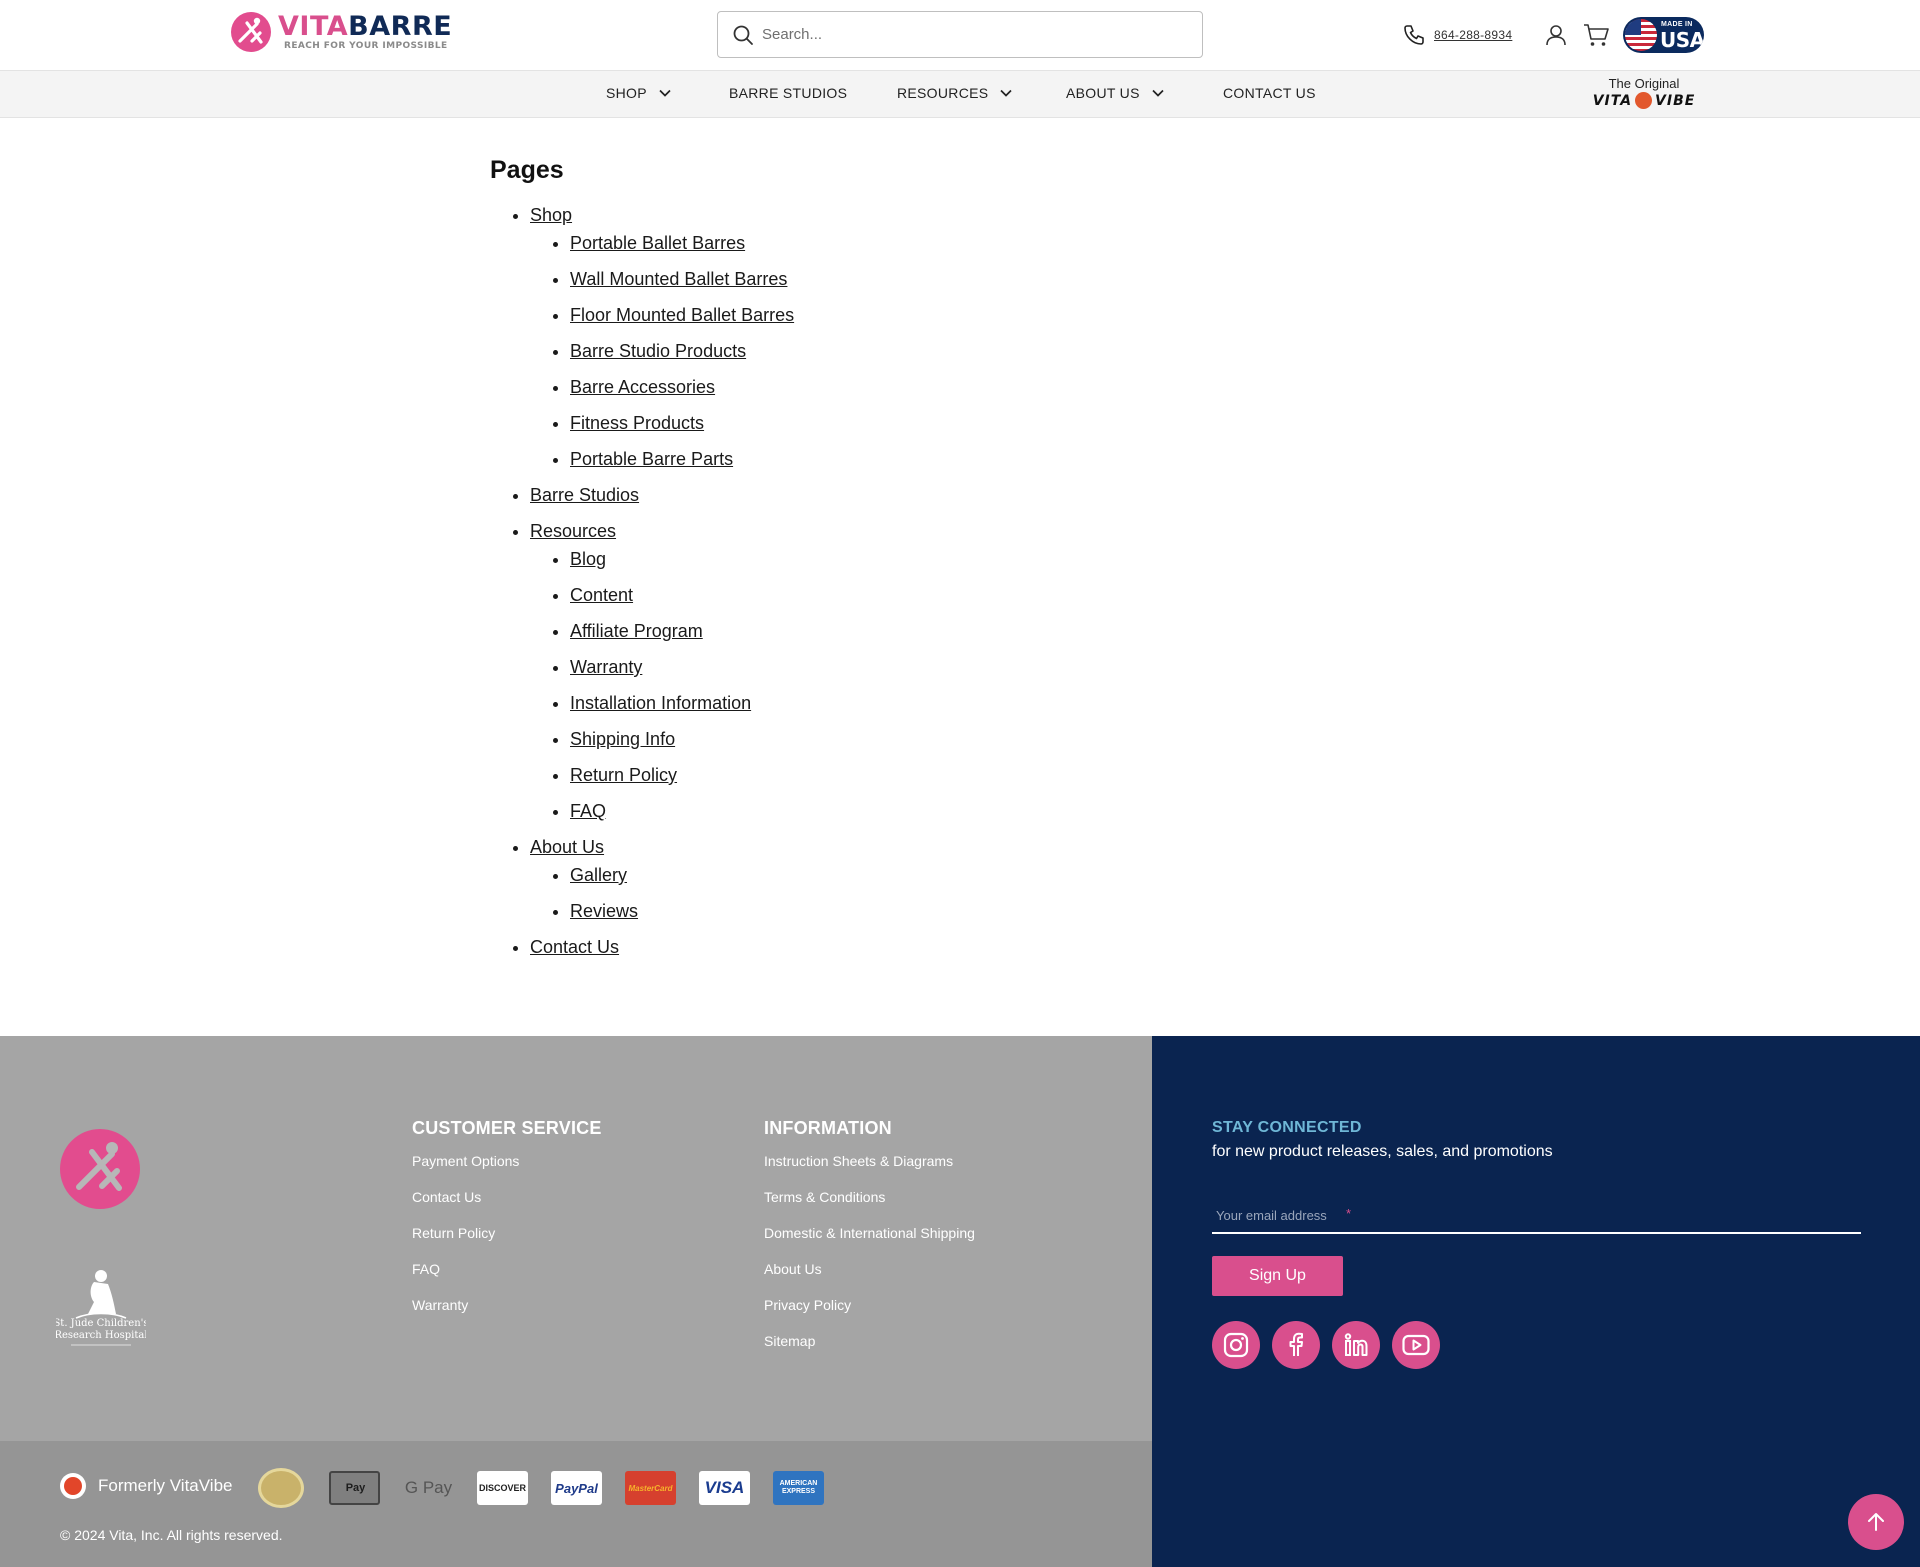 This screenshot has width=1920, height=1567. What do you see at coordinates (869, 1161) in the screenshot?
I see `footer-link-instruction-sheets: Instruction Sheets & Diagrams` at bounding box center [869, 1161].